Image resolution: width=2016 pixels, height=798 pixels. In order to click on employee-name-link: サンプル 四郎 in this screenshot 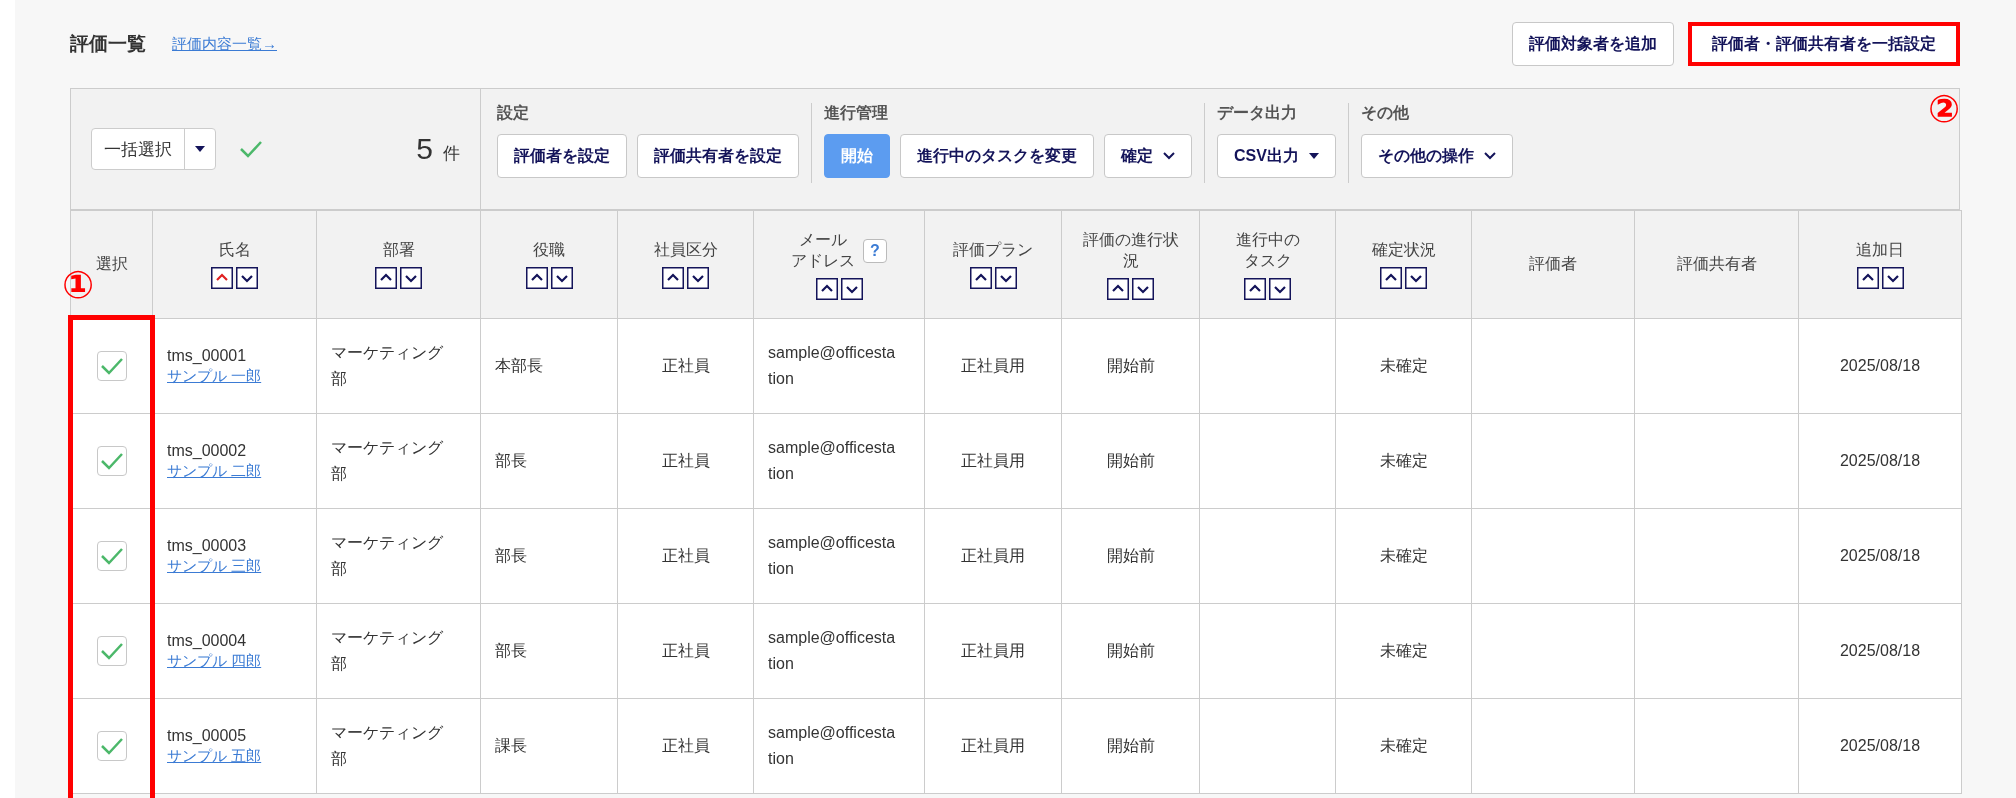, I will do `click(234, 661)`.